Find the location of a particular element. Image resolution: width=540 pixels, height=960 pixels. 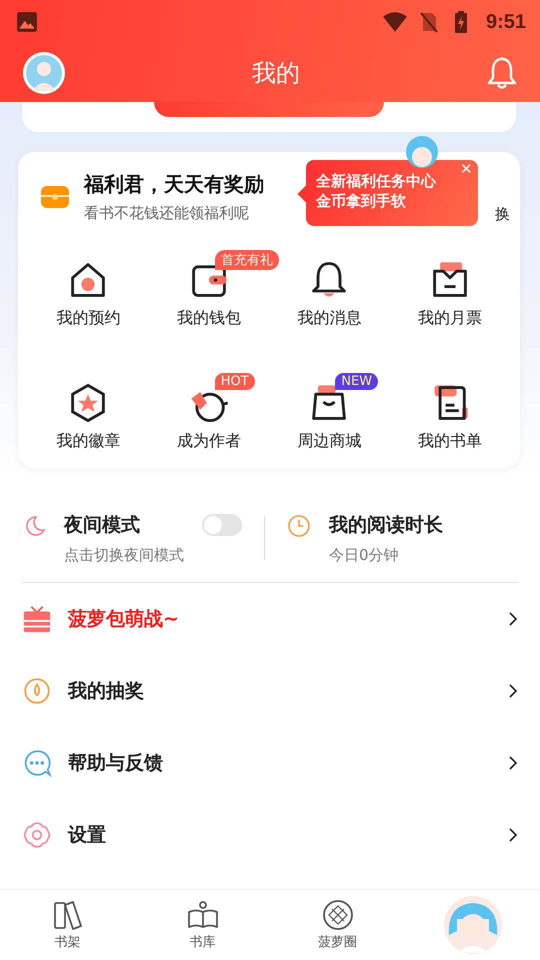

menu-label: 设置 is located at coordinates (87, 835).